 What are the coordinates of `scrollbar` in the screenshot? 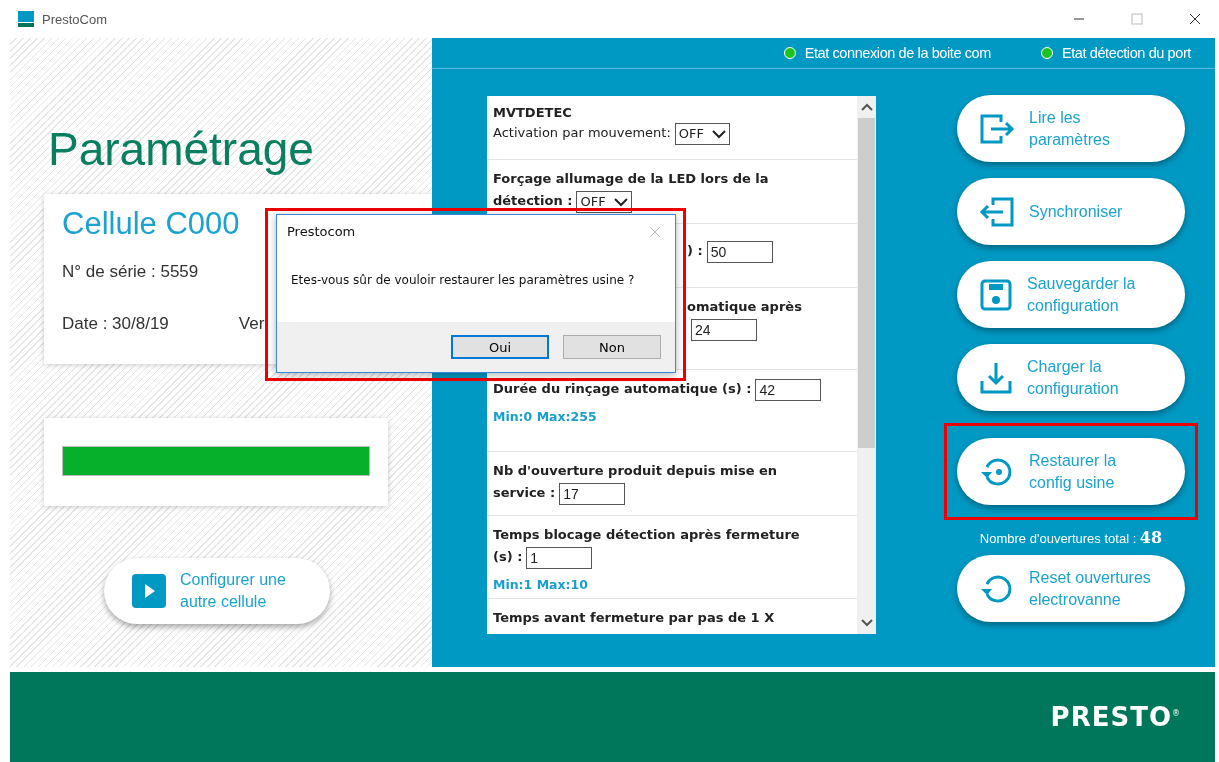 It's located at (866, 365).